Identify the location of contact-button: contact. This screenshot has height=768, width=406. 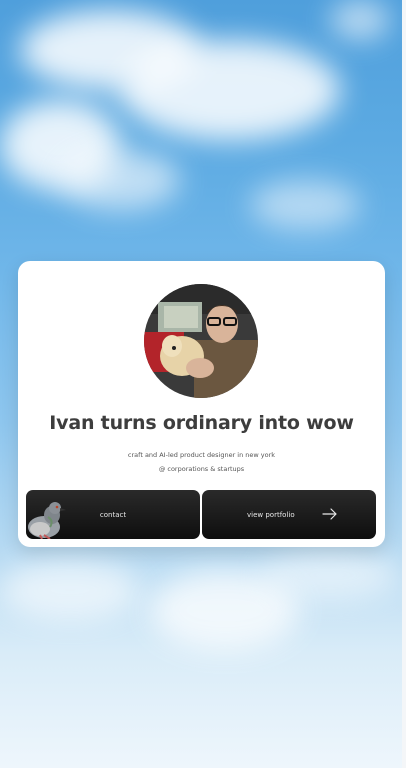
(113, 514).